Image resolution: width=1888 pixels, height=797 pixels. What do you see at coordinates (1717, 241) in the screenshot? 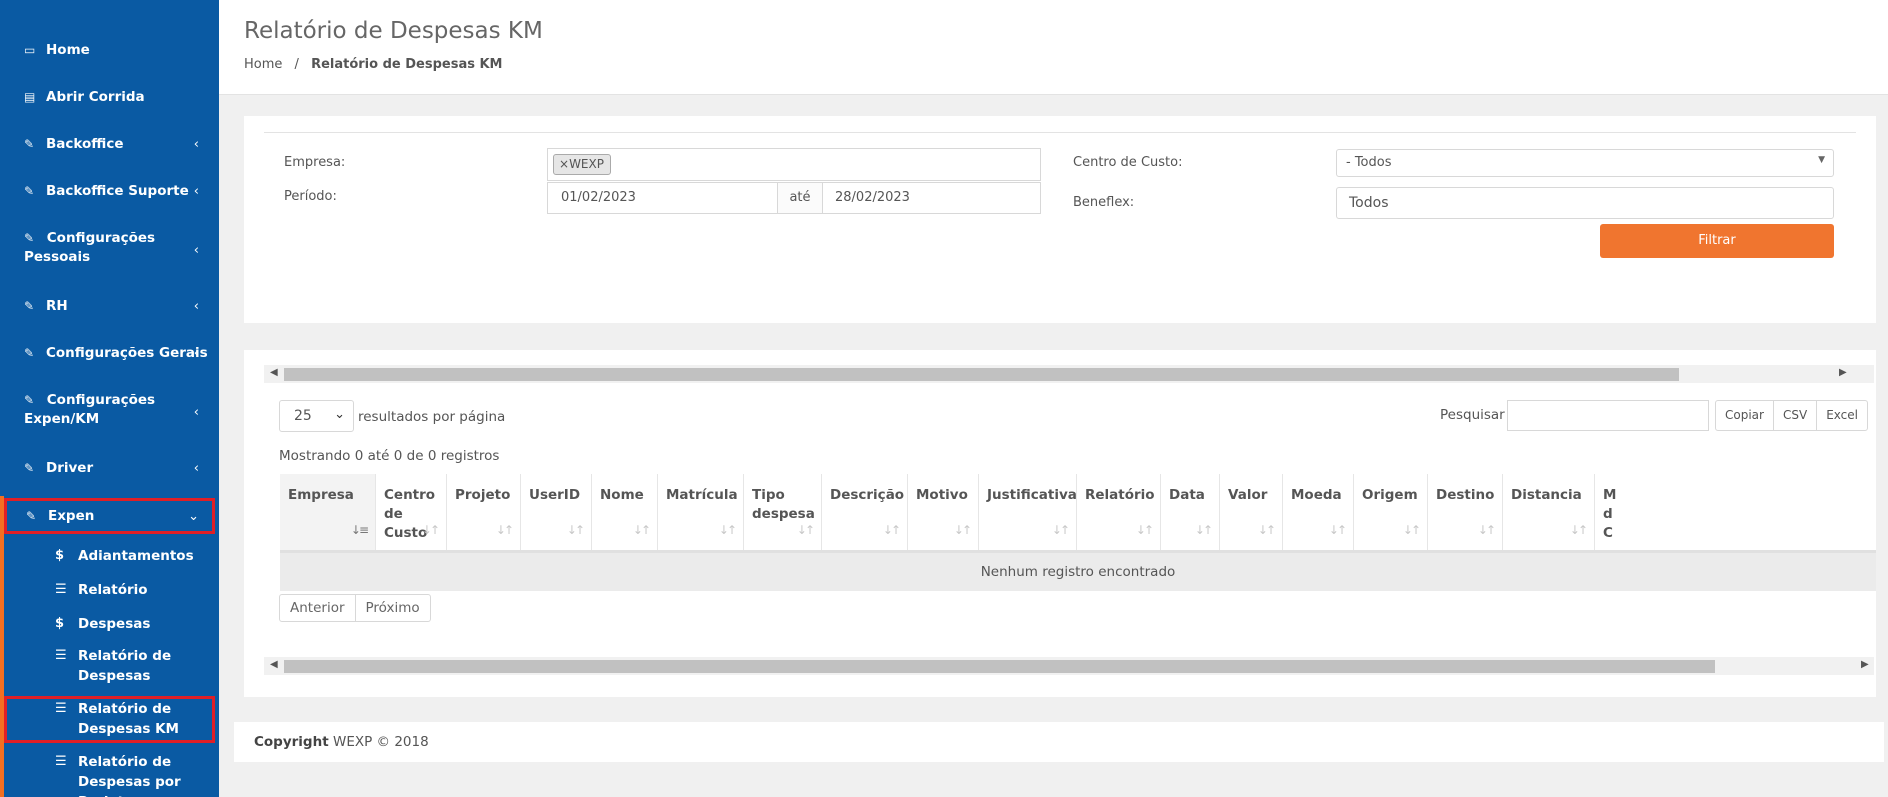
I see `filter-button: Filtrar` at bounding box center [1717, 241].